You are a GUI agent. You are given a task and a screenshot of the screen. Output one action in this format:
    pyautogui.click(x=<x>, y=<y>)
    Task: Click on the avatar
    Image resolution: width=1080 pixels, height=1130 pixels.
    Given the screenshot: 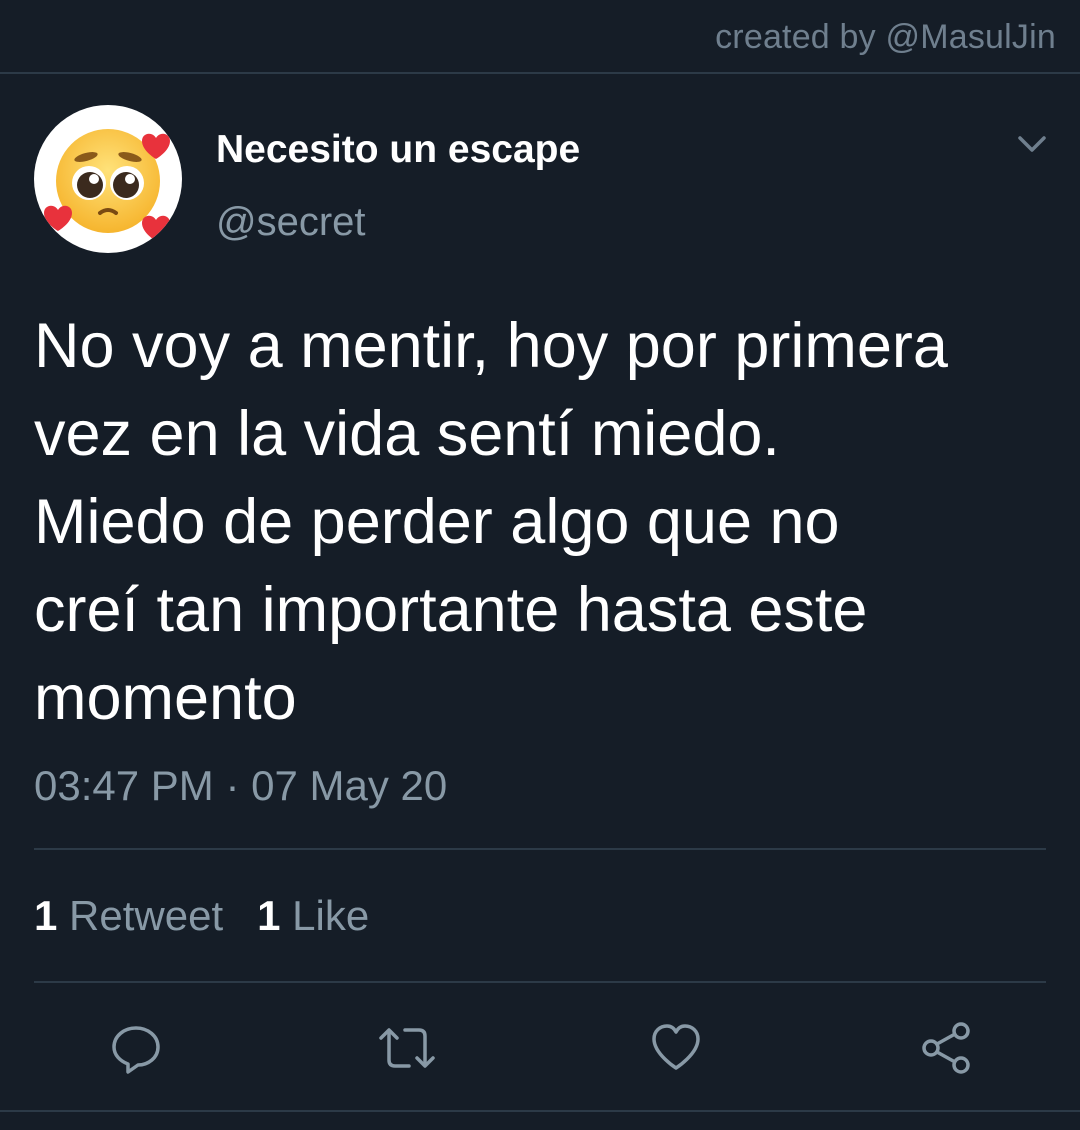 What is the action you would take?
    pyautogui.click(x=108, y=179)
    